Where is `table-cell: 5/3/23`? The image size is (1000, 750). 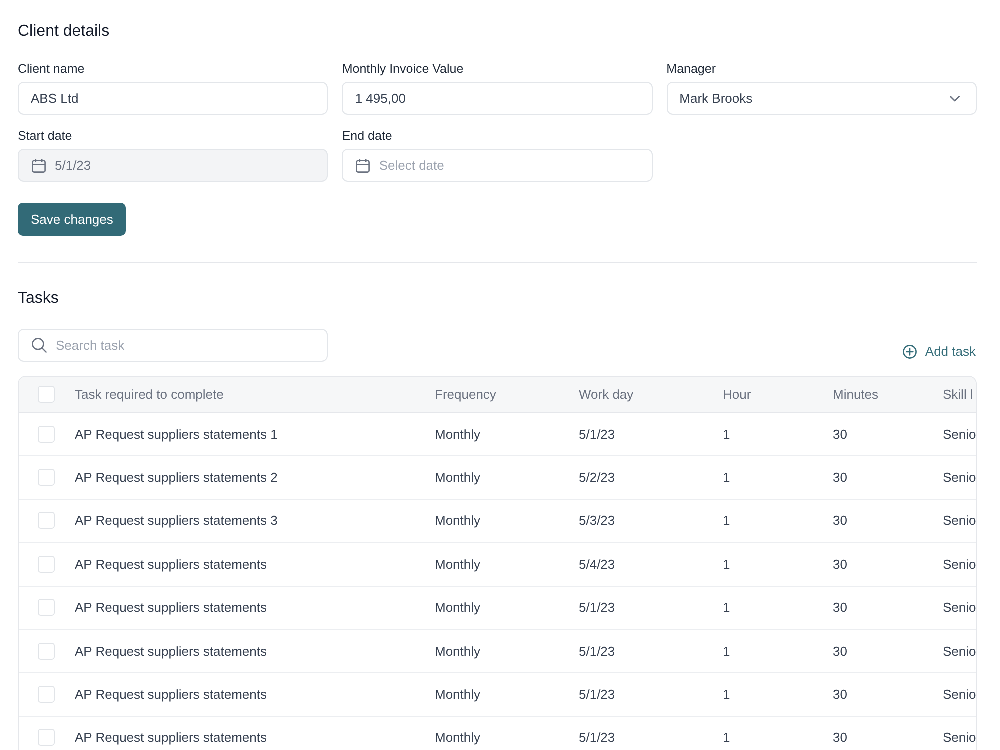 table-cell: 5/3/23 is located at coordinates (597, 520).